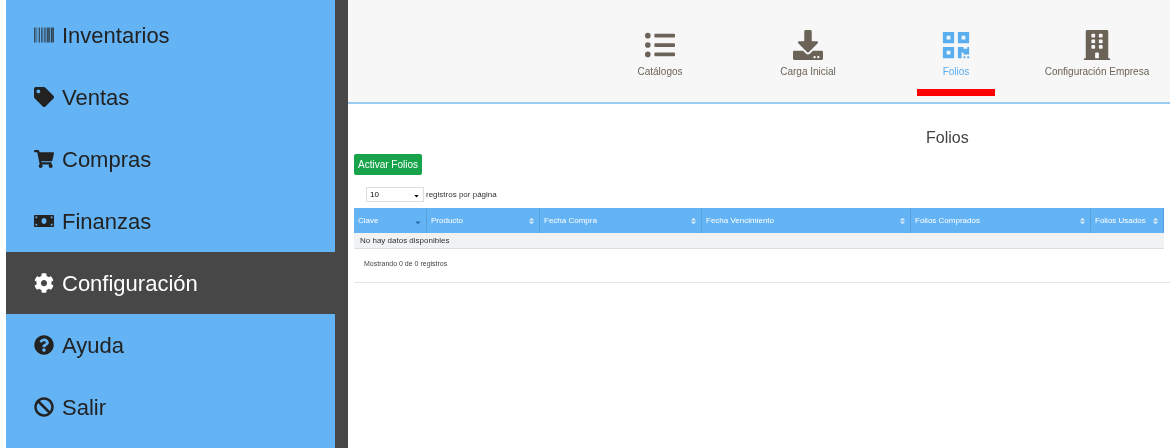 Image resolution: width=1170 pixels, height=448 pixels. What do you see at coordinates (170, 221) in the screenshot?
I see `sidebar-item: Finanzas` at bounding box center [170, 221].